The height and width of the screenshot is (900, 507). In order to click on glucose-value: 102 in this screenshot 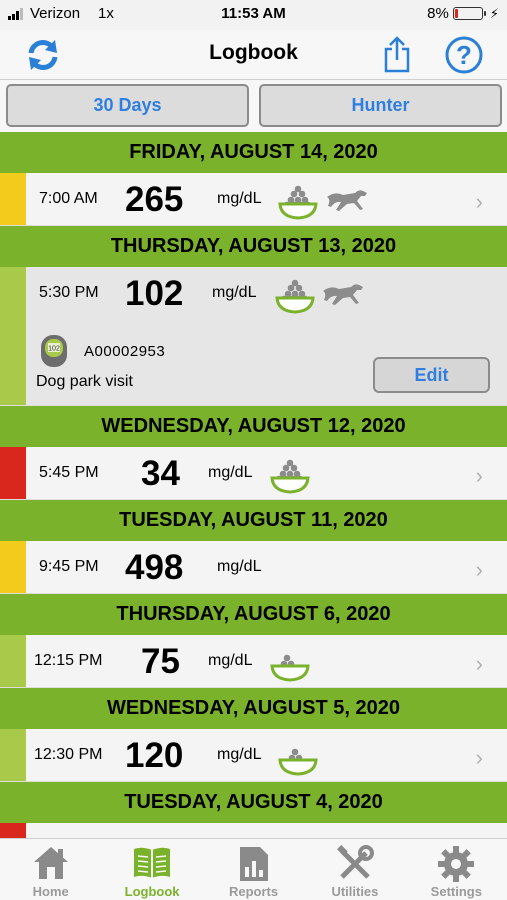, I will do `click(154, 293)`.